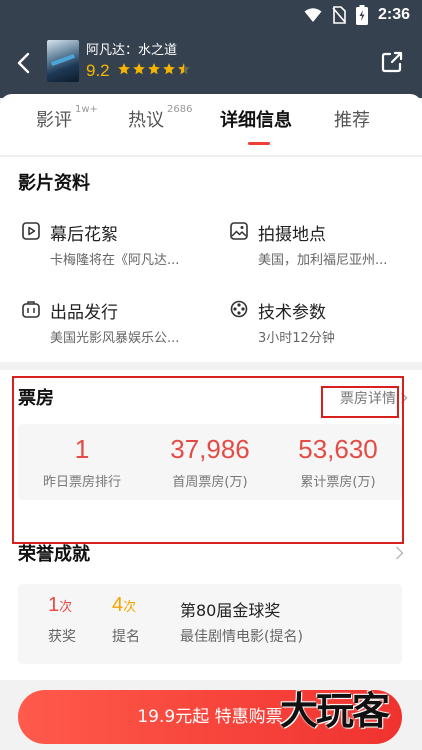 The height and width of the screenshot is (750, 422). What do you see at coordinates (292, 235) in the screenshot?
I see `info-item-title: 拍摄地点` at bounding box center [292, 235].